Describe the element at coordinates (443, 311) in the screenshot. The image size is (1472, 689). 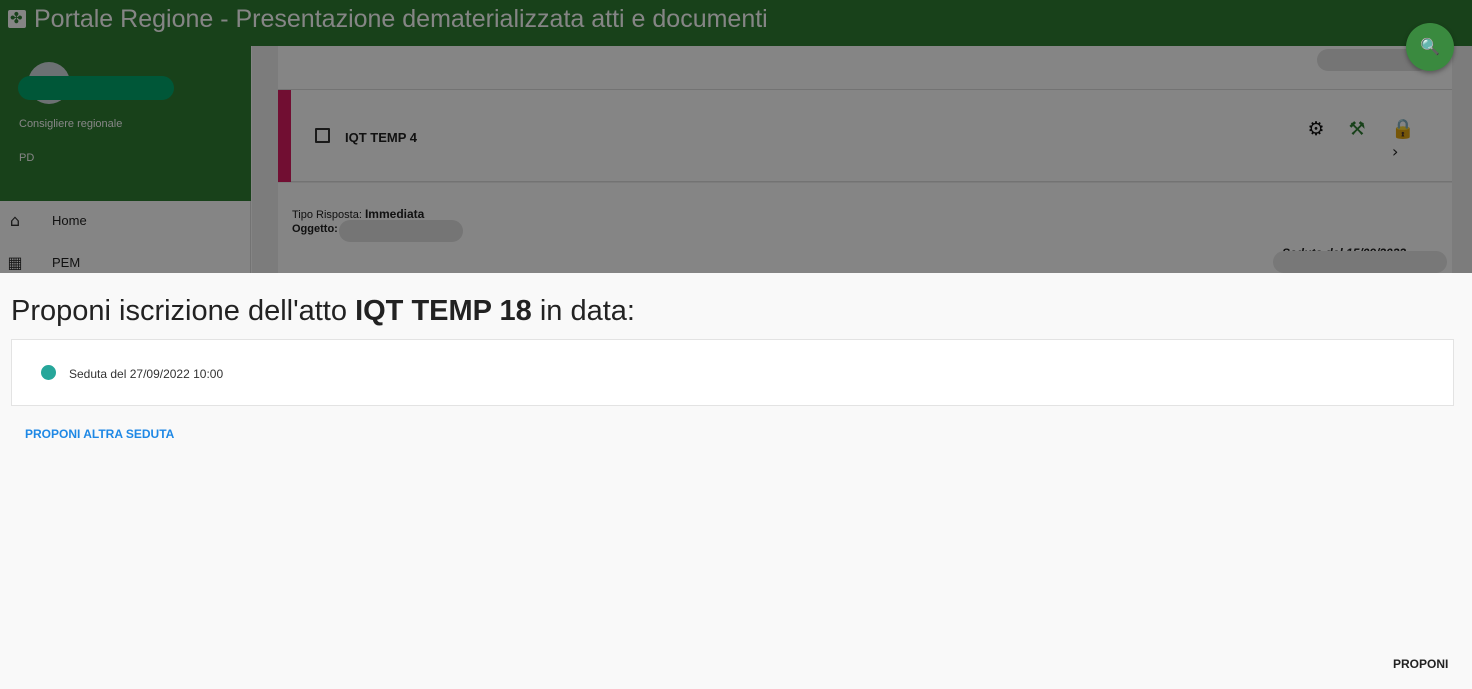
I see `title-act-id: IQT TEMP 18` at that location.